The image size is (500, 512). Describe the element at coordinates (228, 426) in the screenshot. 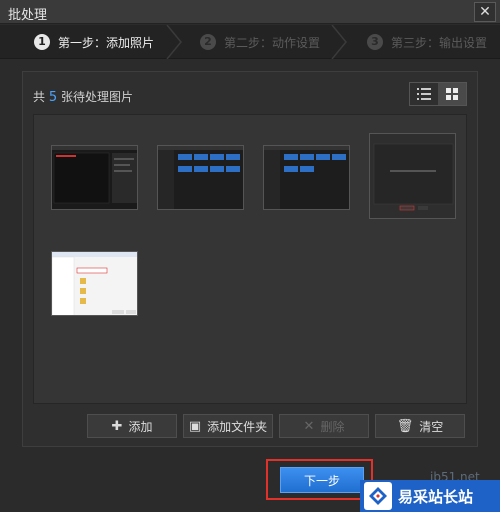

I see `add-folder-button: ▣ 添加文件夹` at that location.